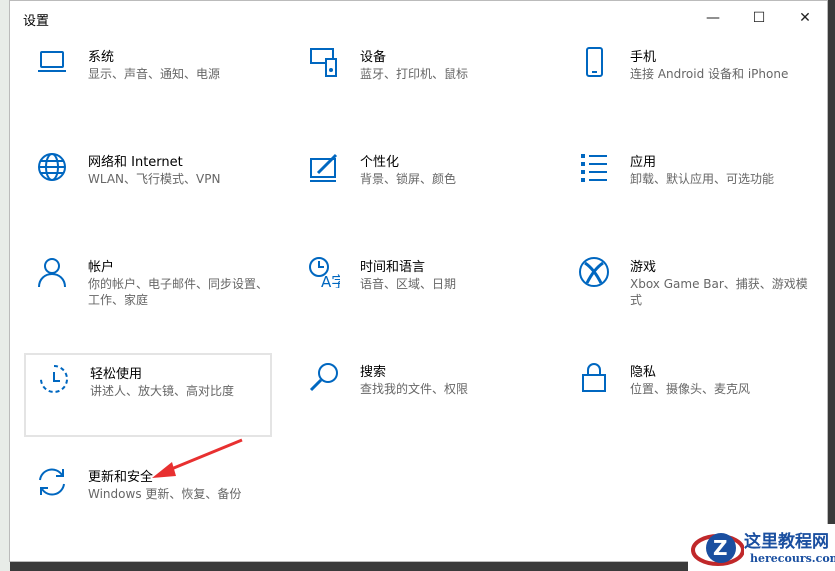 The height and width of the screenshot is (571, 835). What do you see at coordinates (761, 547) in the screenshot?
I see `watermark-logo: Z 这里教程网 herecours.com` at bounding box center [761, 547].